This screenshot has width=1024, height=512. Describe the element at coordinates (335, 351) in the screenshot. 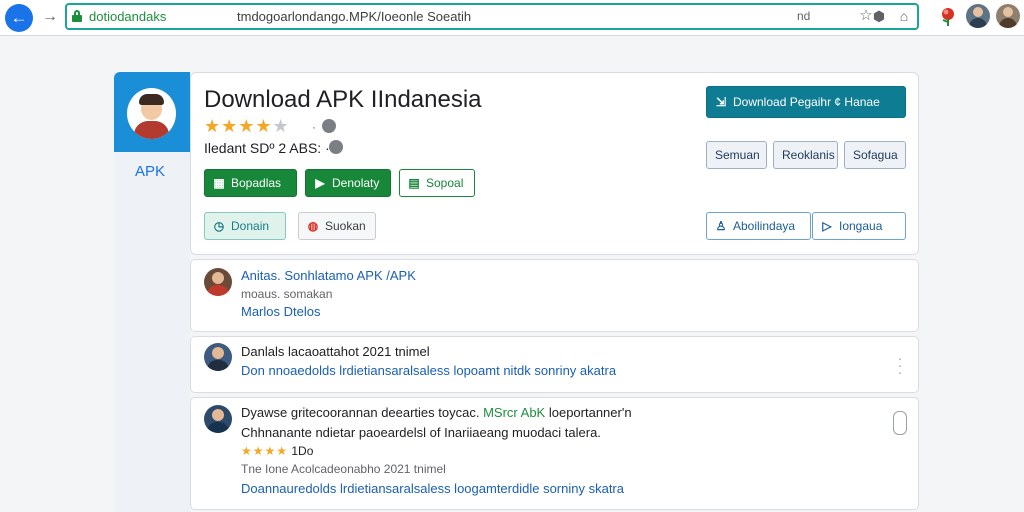

I see `item-title: Danlals lacaoattahot 2021 tnimel` at that location.